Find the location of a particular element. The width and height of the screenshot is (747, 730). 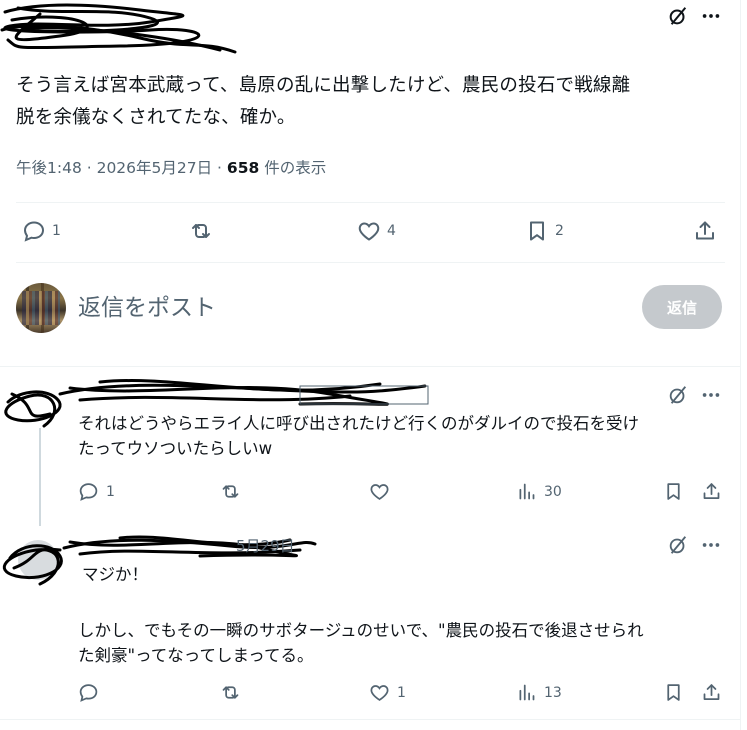

like-button: 4 is located at coordinates (376, 231).